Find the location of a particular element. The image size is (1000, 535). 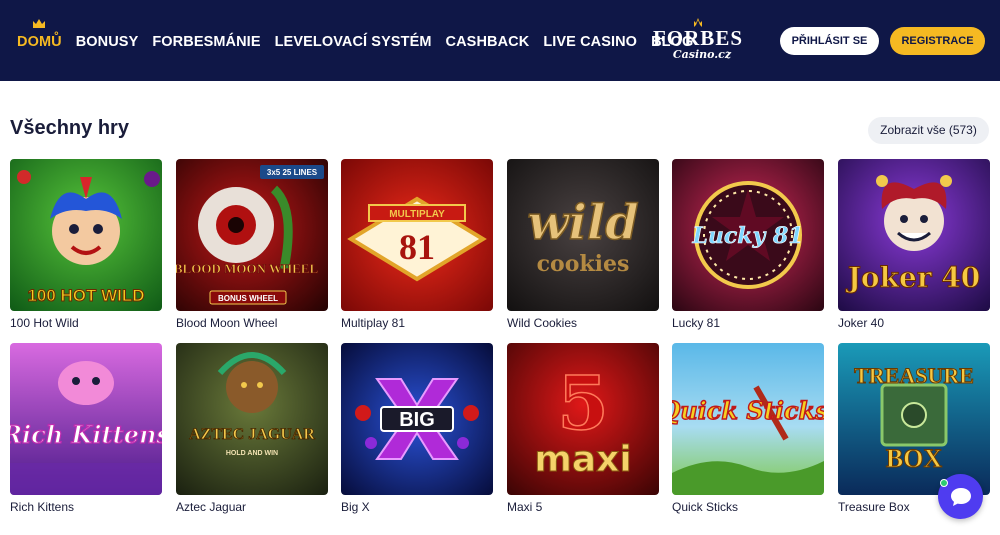

nav-item-bonuses: BONUSY is located at coordinates (107, 41).